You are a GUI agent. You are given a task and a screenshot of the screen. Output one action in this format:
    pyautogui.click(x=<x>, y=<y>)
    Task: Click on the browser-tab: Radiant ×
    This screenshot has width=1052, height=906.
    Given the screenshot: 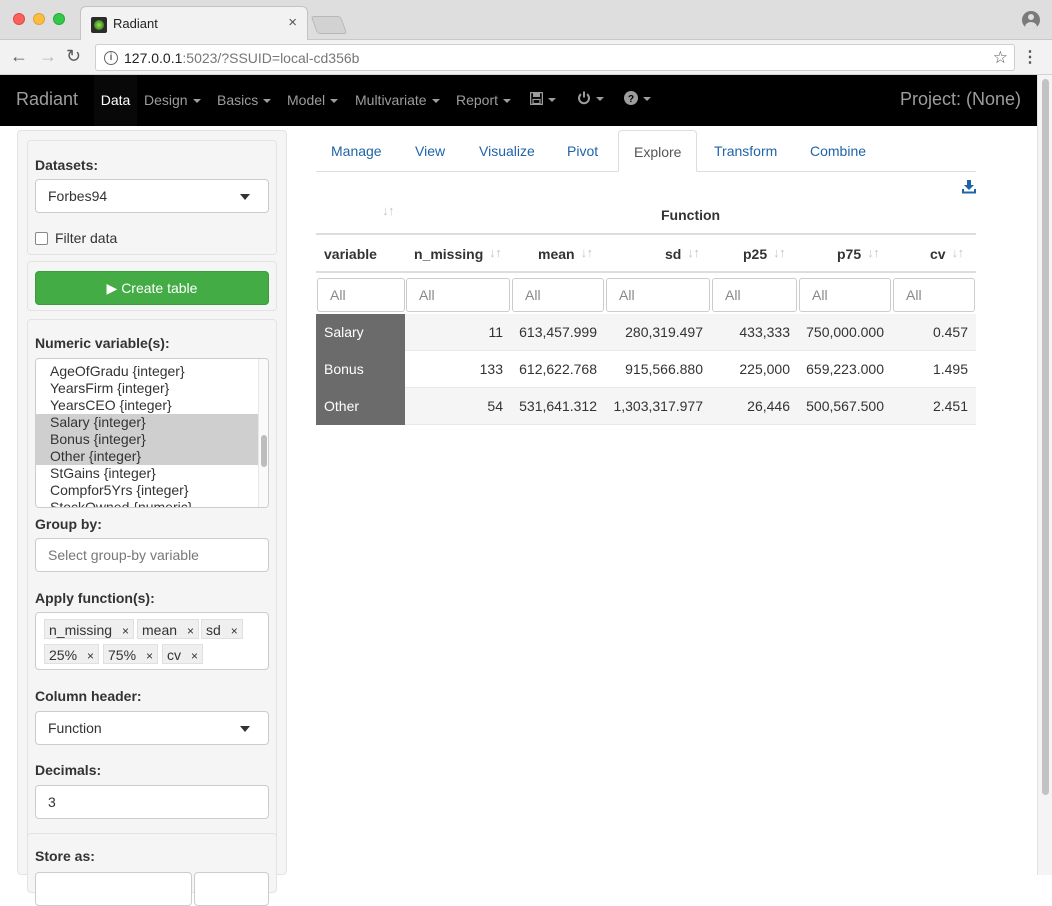 What is the action you would take?
    pyautogui.click(x=194, y=23)
    